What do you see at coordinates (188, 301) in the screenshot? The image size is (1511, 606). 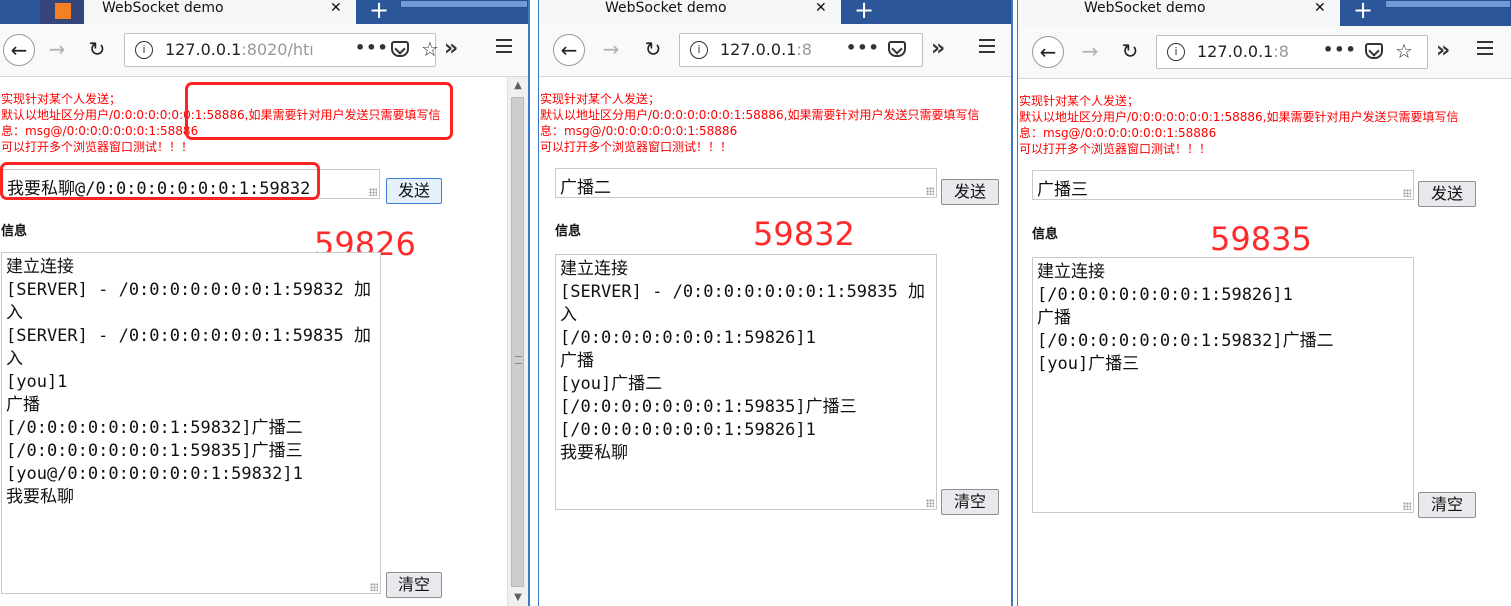 I see `log-line: [SERVER] - /0:0:0:0:0:0:0:1:59832 加入` at bounding box center [188, 301].